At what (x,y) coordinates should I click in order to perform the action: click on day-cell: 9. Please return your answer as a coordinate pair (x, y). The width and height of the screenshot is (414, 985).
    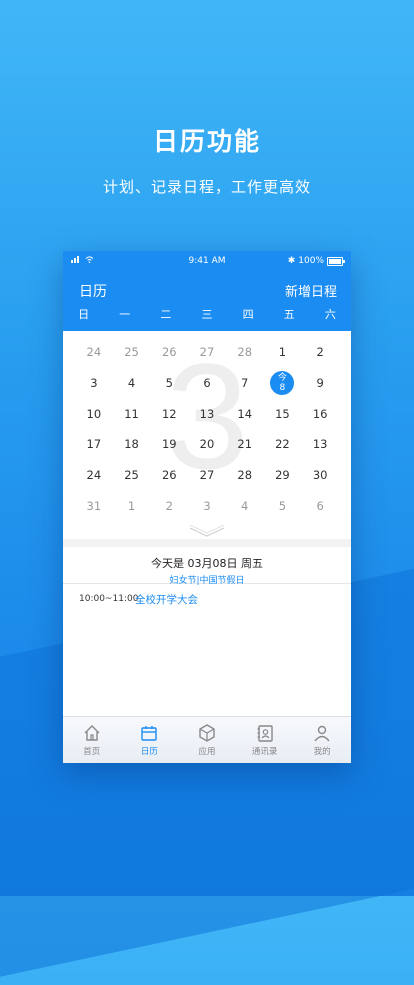
    Looking at the image, I should click on (320, 383).